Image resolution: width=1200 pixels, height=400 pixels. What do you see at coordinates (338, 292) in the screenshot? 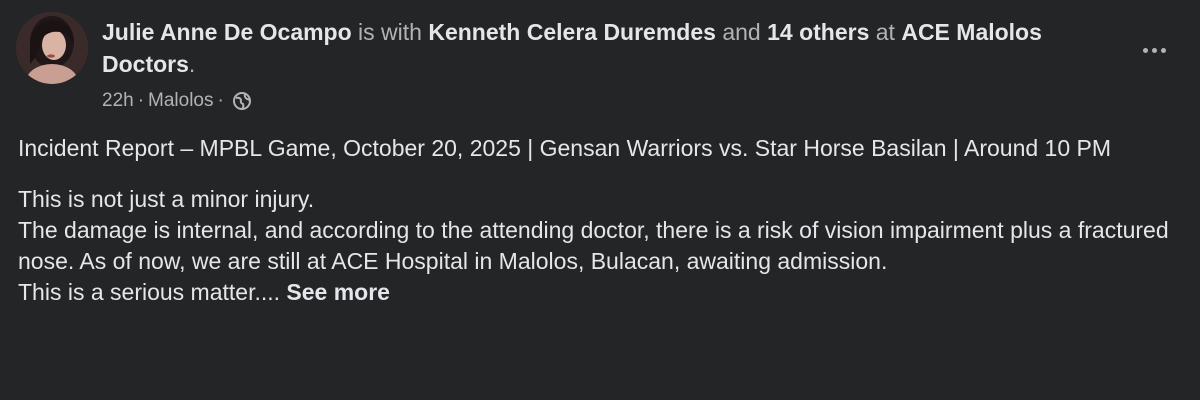
I see `see-more-link: See more` at bounding box center [338, 292].